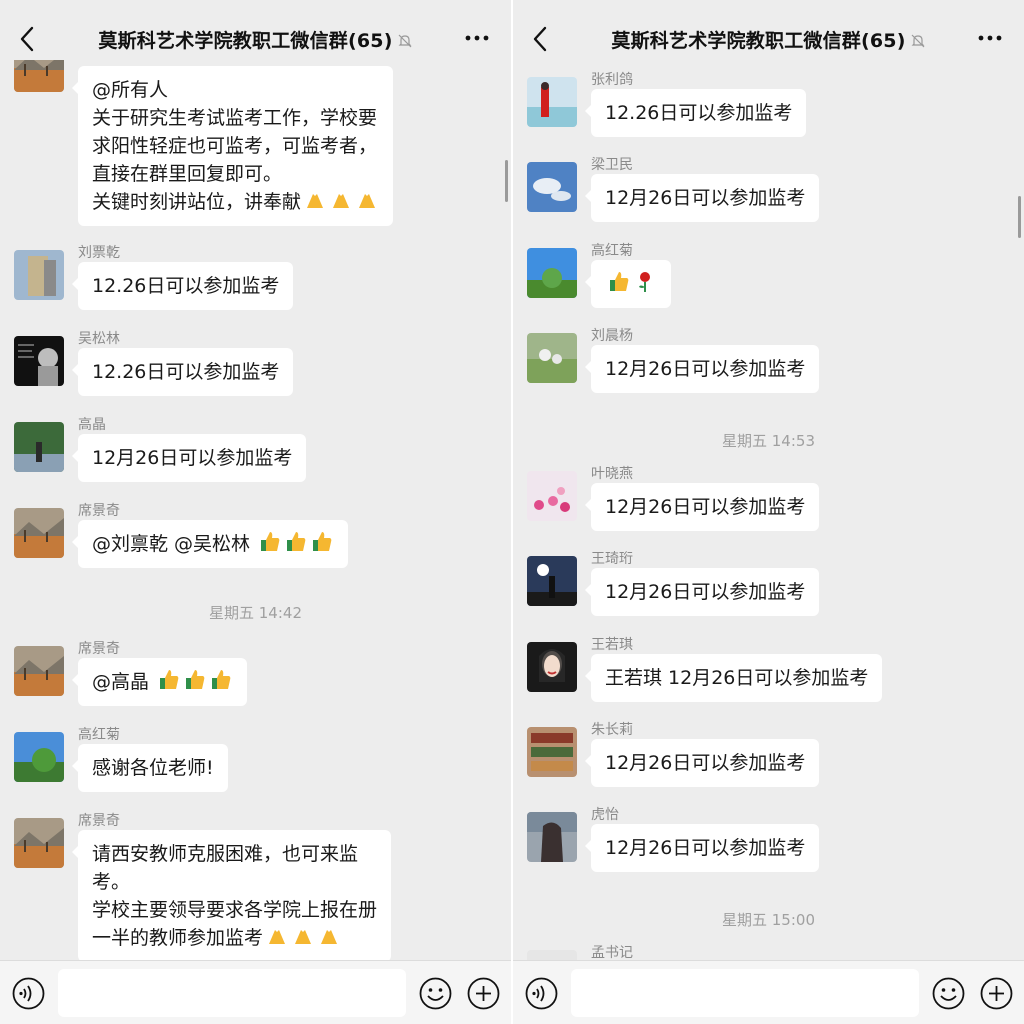 The width and height of the screenshot is (1024, 1024). Describe the element at coordinates (99, 253) in the screenshot. I see `sender-name: 刘票乾` at that location.